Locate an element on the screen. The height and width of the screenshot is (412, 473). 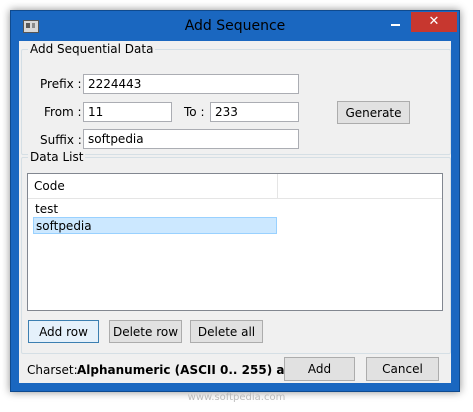
list-header: Code is located at coordinates (235, 186).